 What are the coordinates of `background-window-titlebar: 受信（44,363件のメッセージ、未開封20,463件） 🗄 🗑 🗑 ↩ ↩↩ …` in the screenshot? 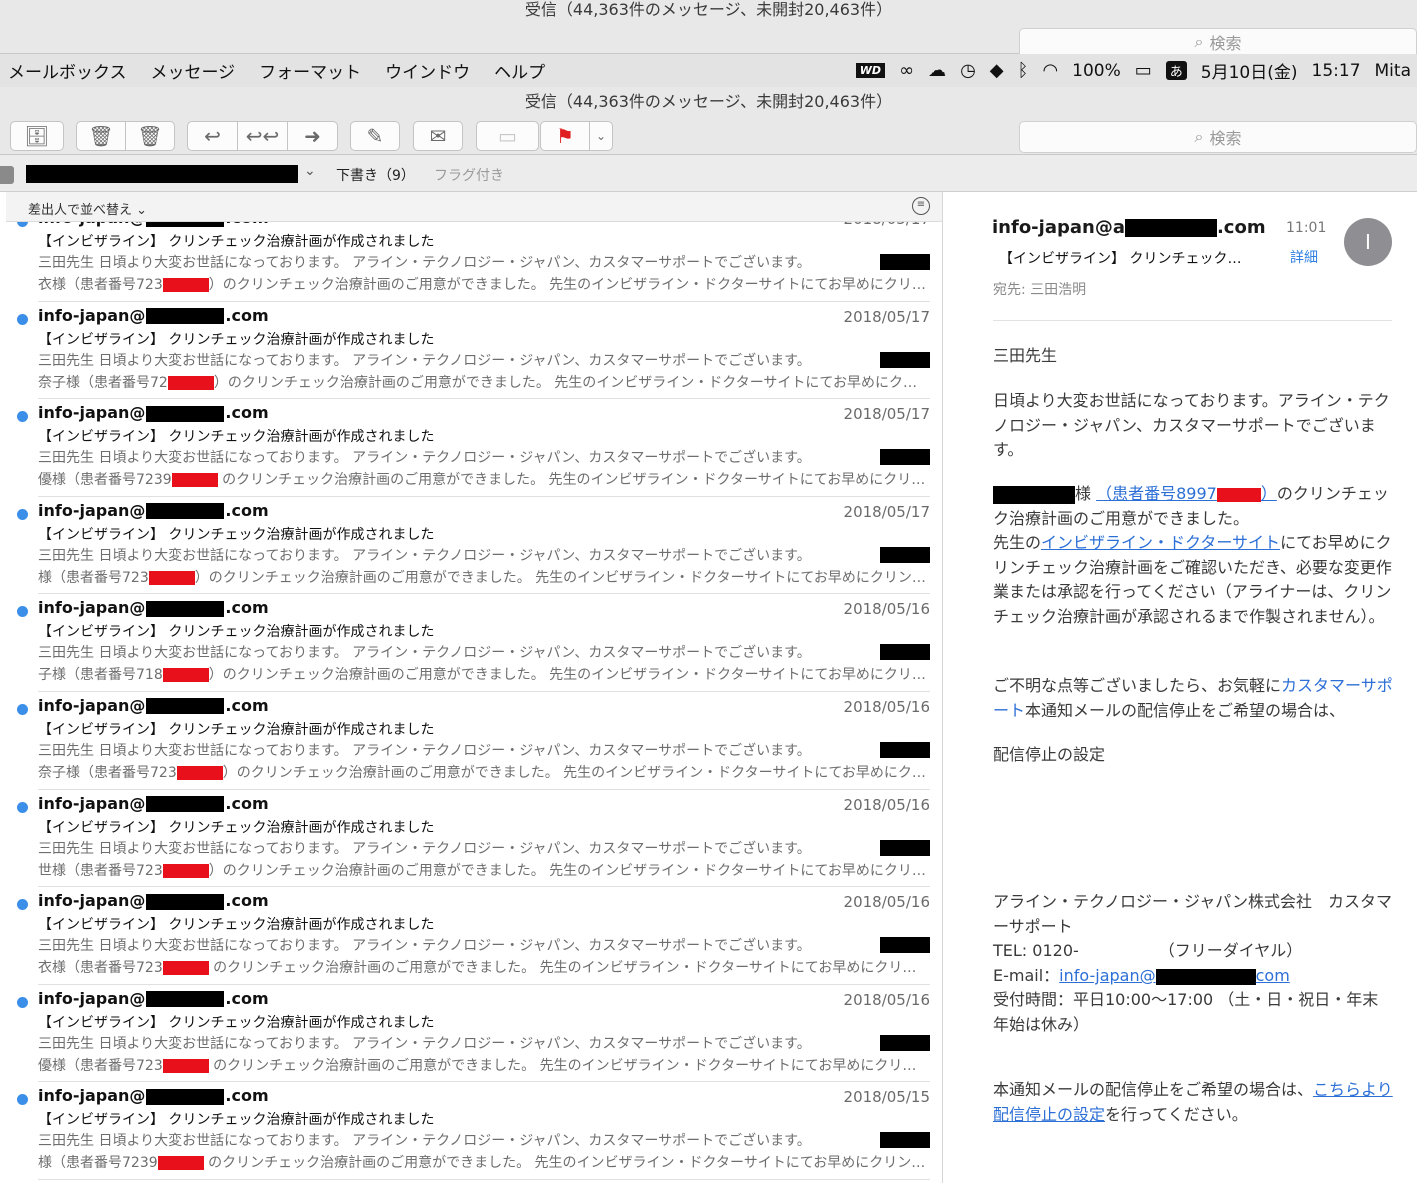 It's located at (708, 27).